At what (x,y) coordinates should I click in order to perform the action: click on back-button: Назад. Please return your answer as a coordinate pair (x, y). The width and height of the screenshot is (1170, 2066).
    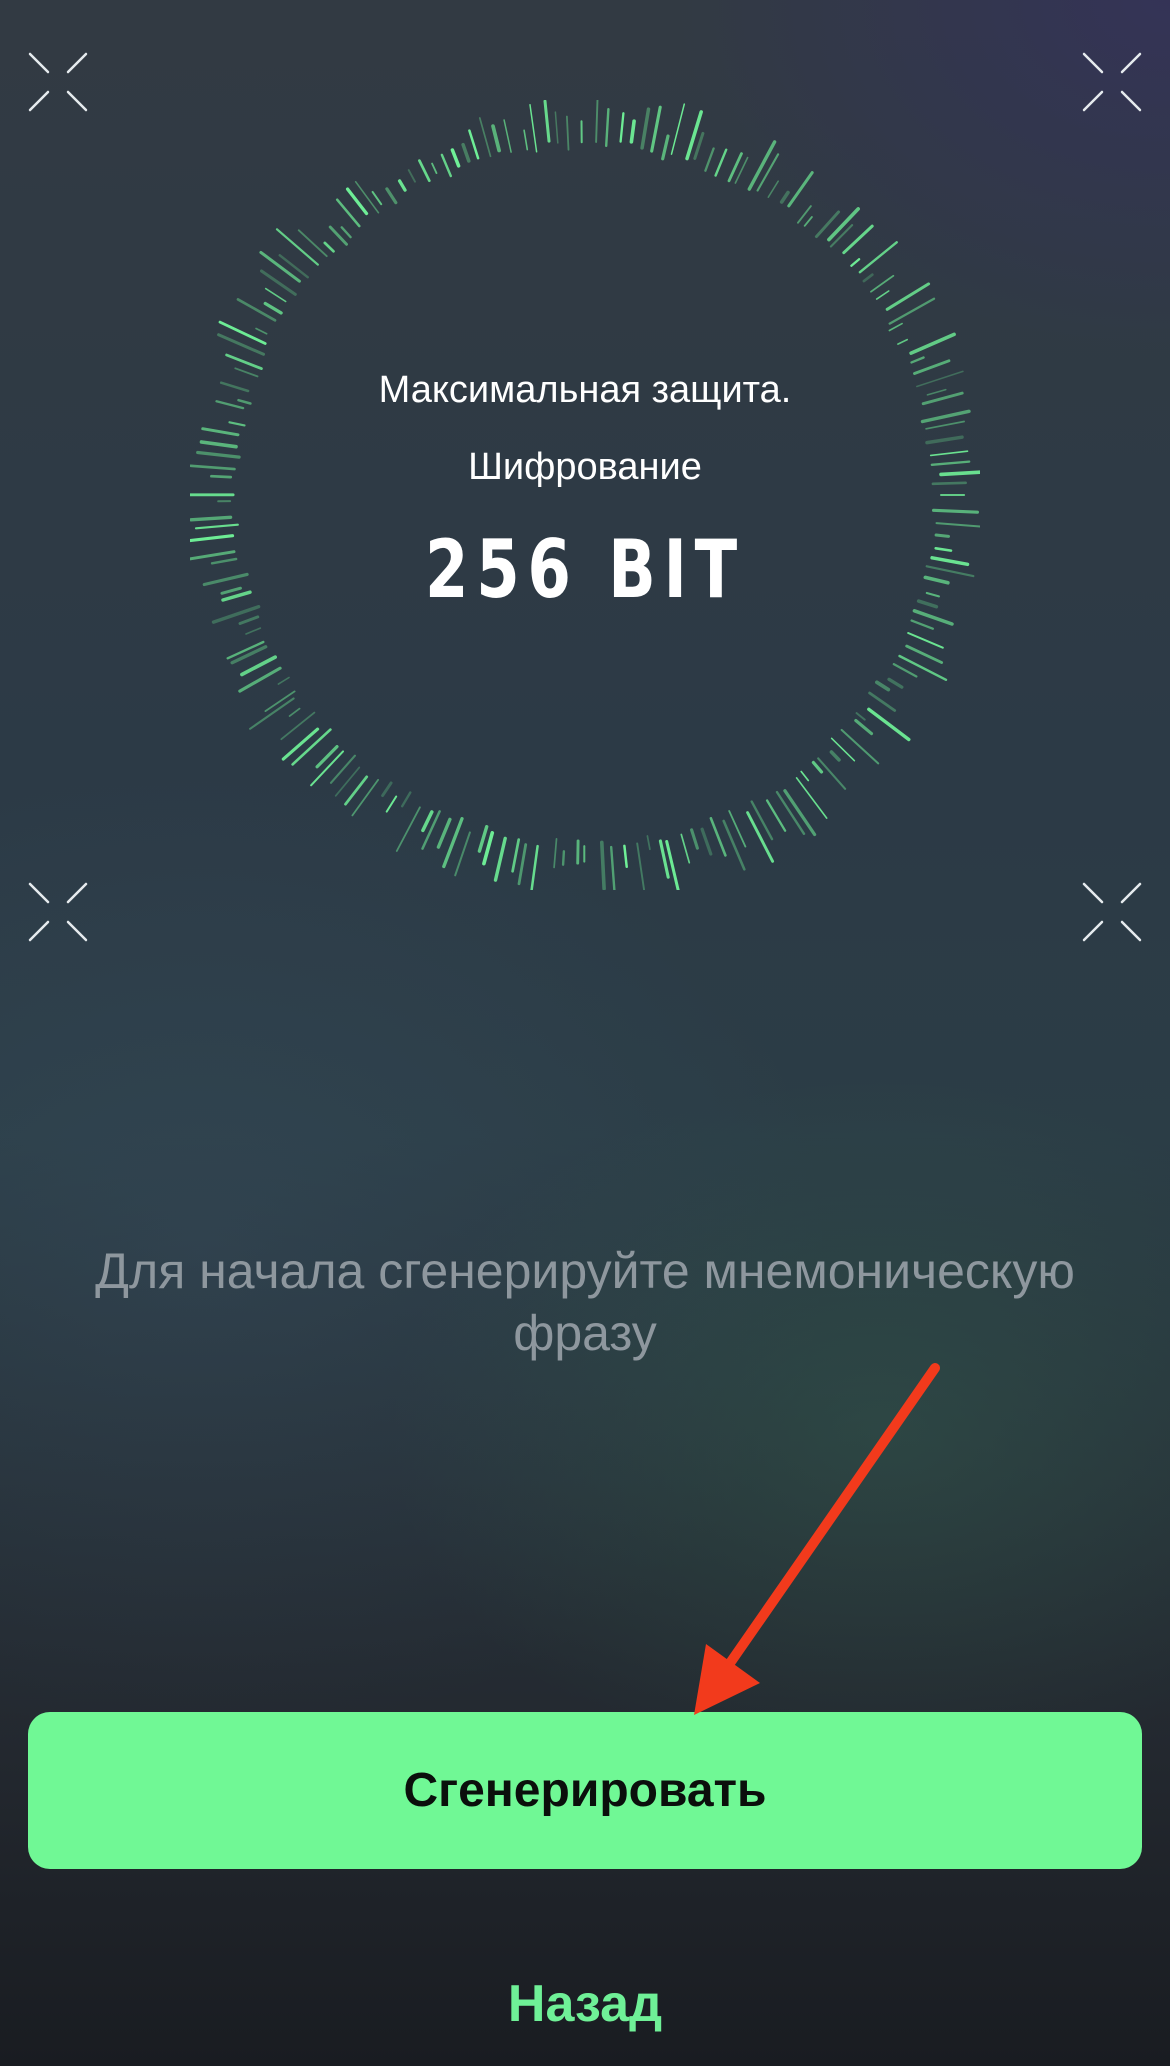
    Looking at the image, I should click on (585, 2004).